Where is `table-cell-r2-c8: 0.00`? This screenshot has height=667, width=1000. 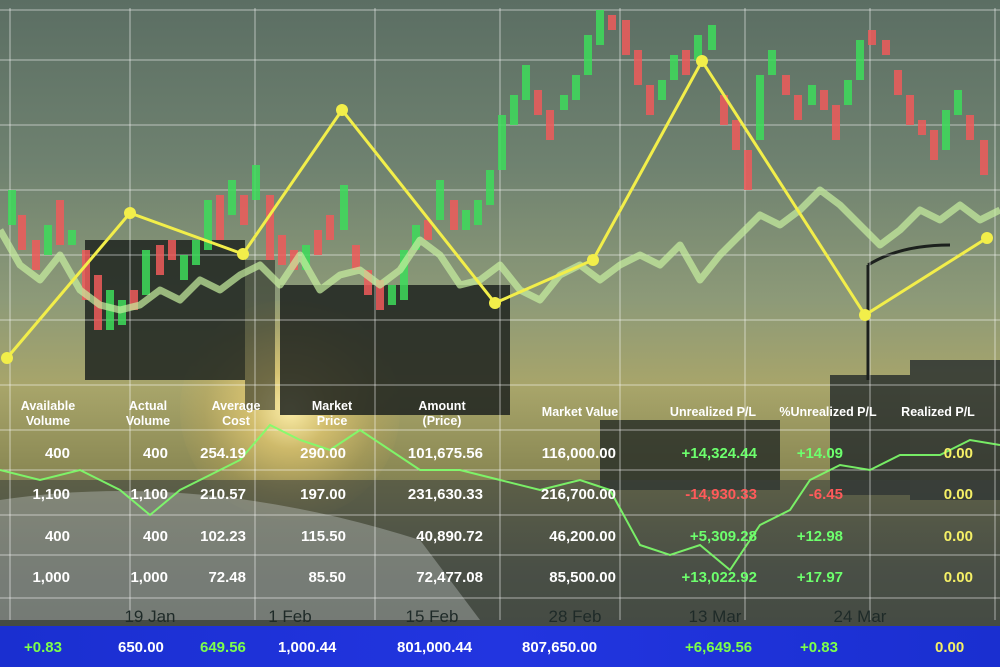 table-cell-r2-c8: 0.00 is located at coordinates (958, 536).